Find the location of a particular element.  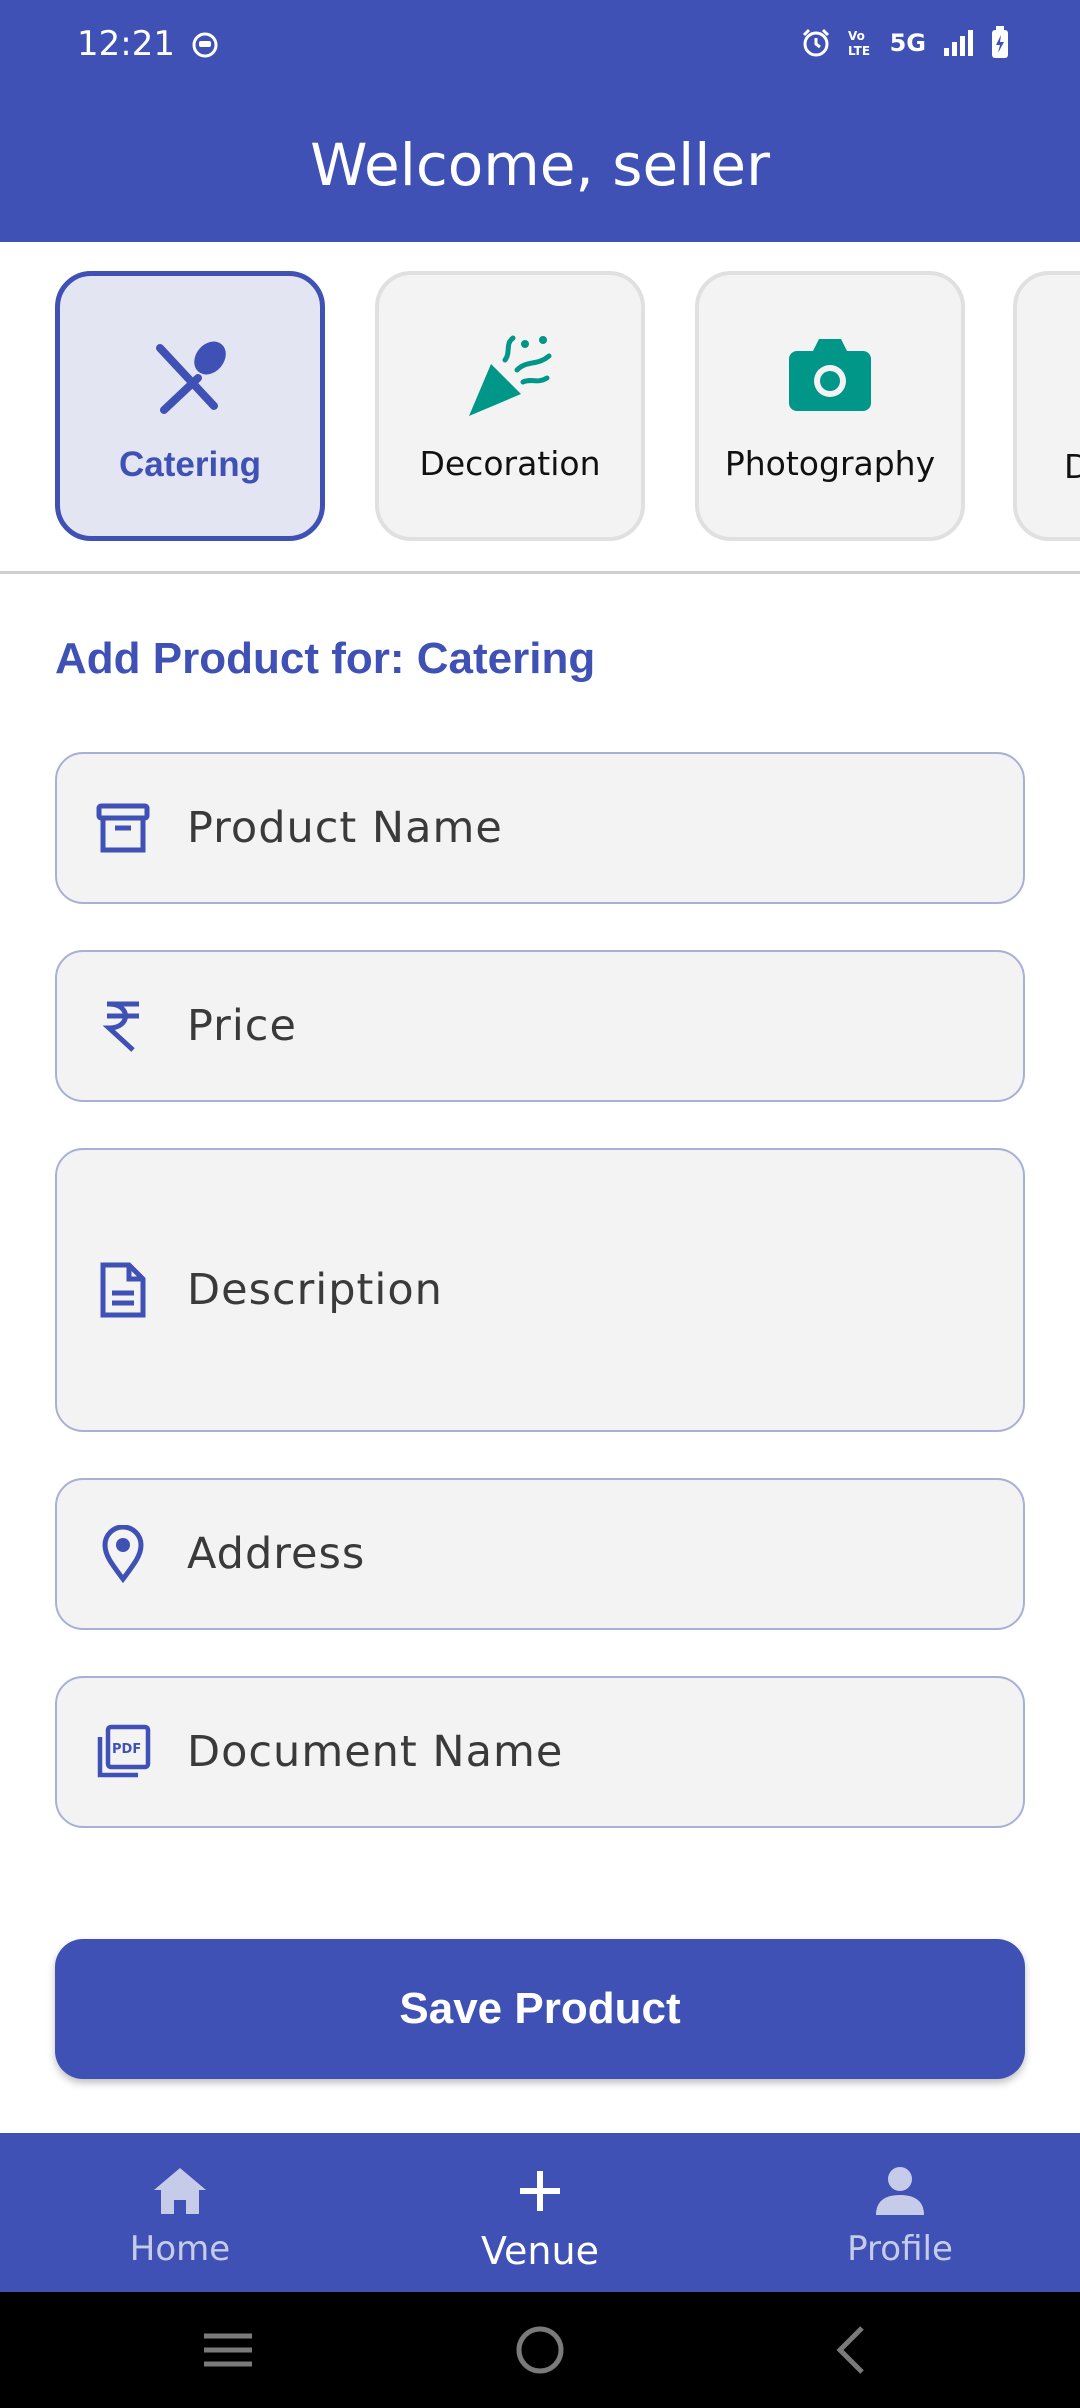

category-label: Catering is located at coordinates (190, 464).